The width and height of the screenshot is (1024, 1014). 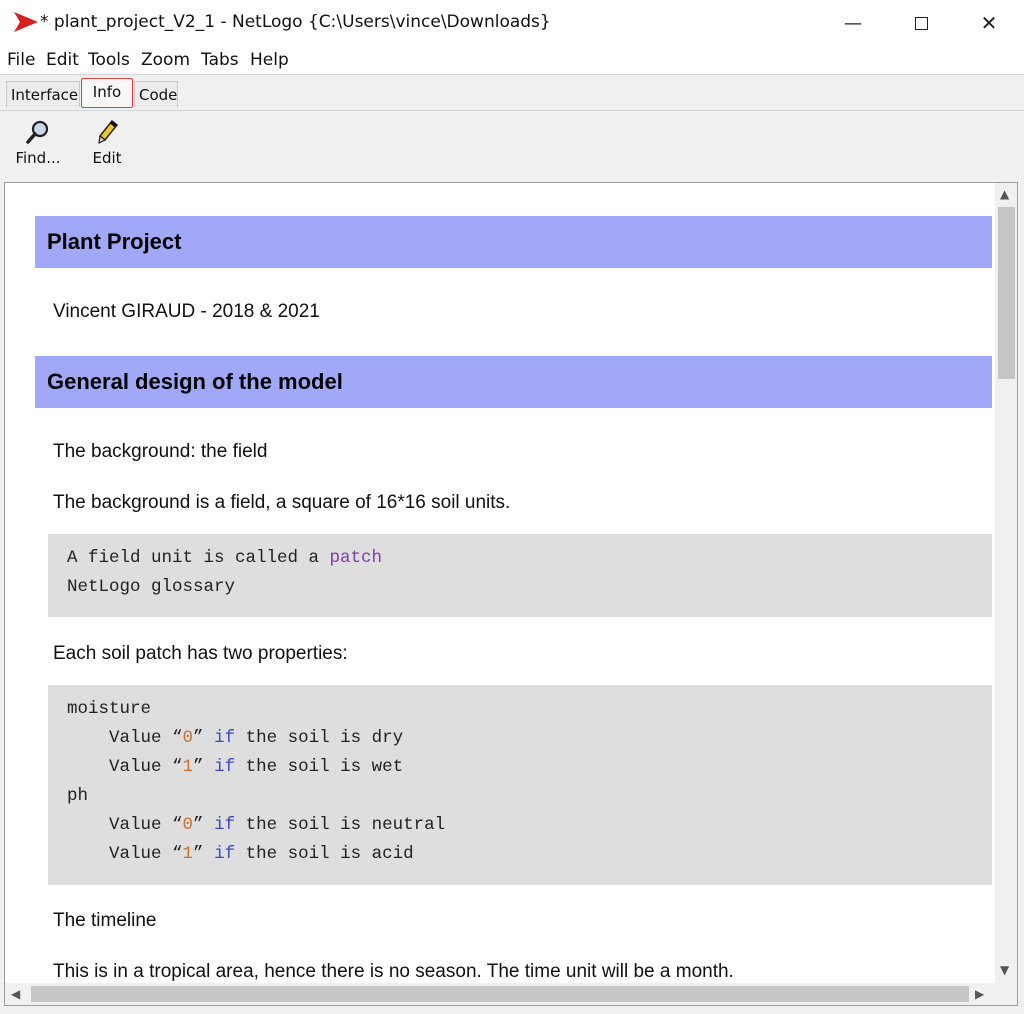 What do you see at coordinates (109, 60) in the screenshot?
I see `menu-tools: Tools` at bounding box center [109, 60].